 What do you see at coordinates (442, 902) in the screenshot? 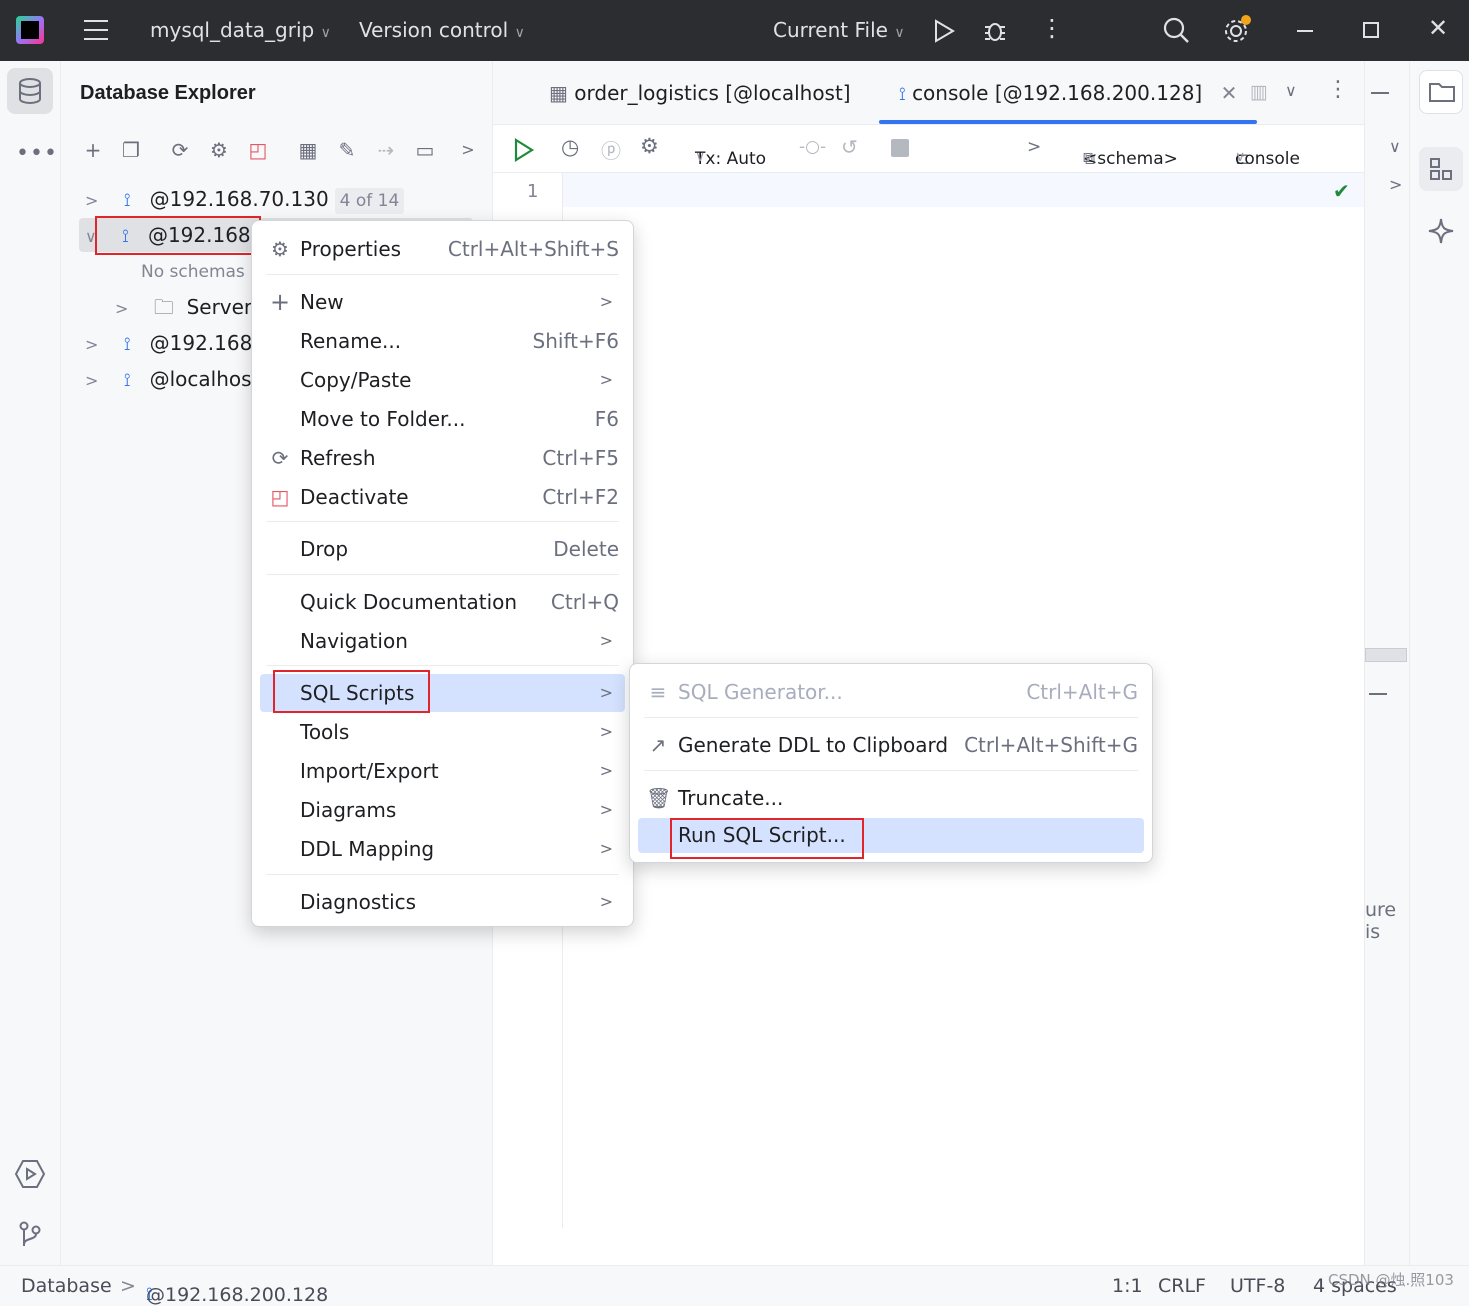
I see `menu-item-diagnostics: Diagnostics >` at bounding box center [442, 902].